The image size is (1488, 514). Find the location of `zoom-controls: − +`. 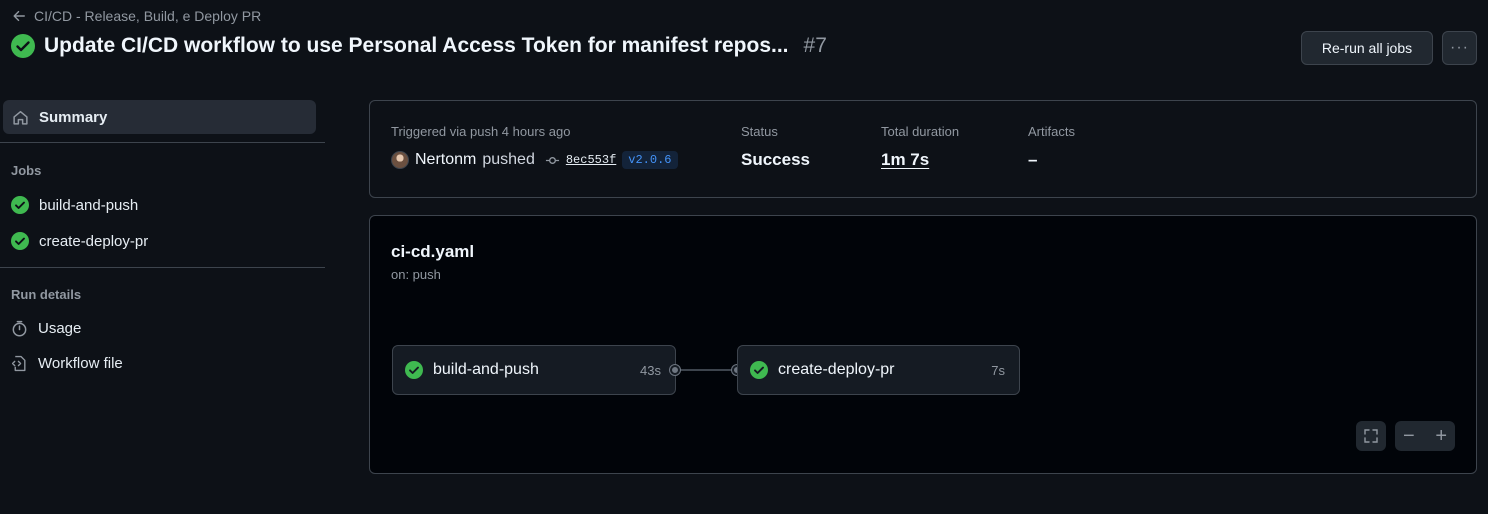

zoom-controls: − + is located at coordinates (1425, 436).